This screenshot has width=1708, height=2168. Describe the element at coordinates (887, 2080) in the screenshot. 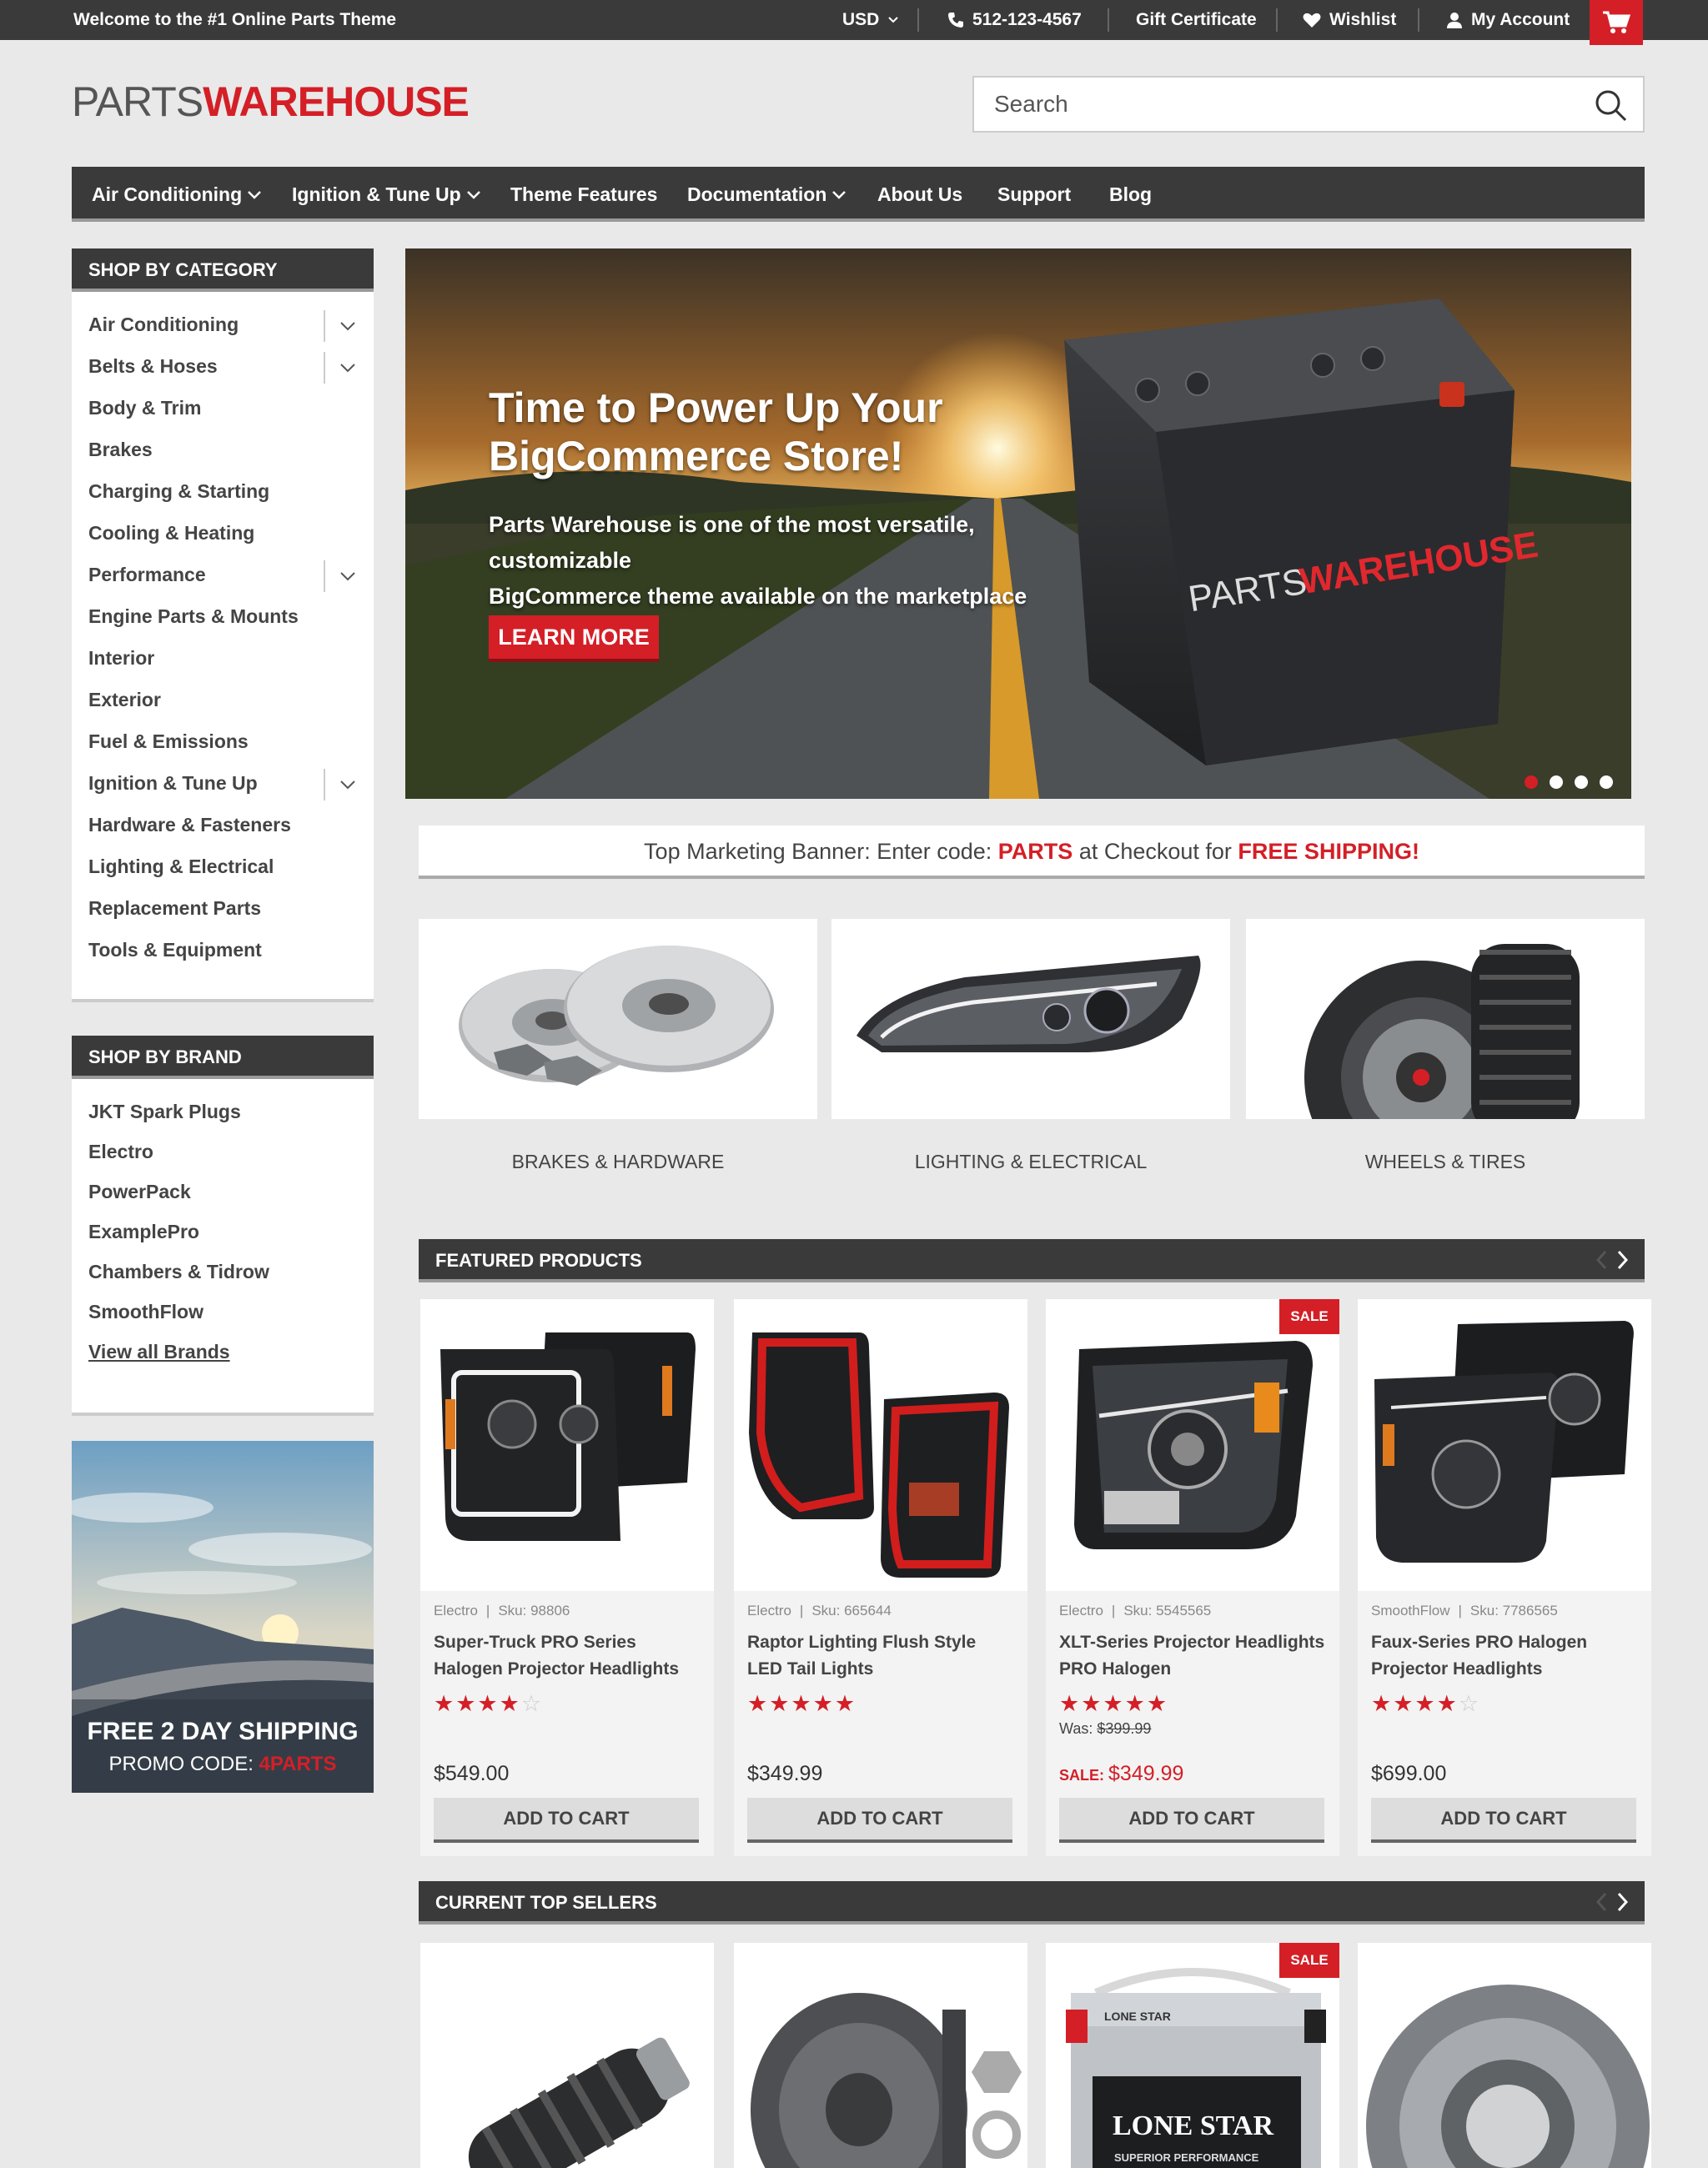

I see `pulley-image` at that location.